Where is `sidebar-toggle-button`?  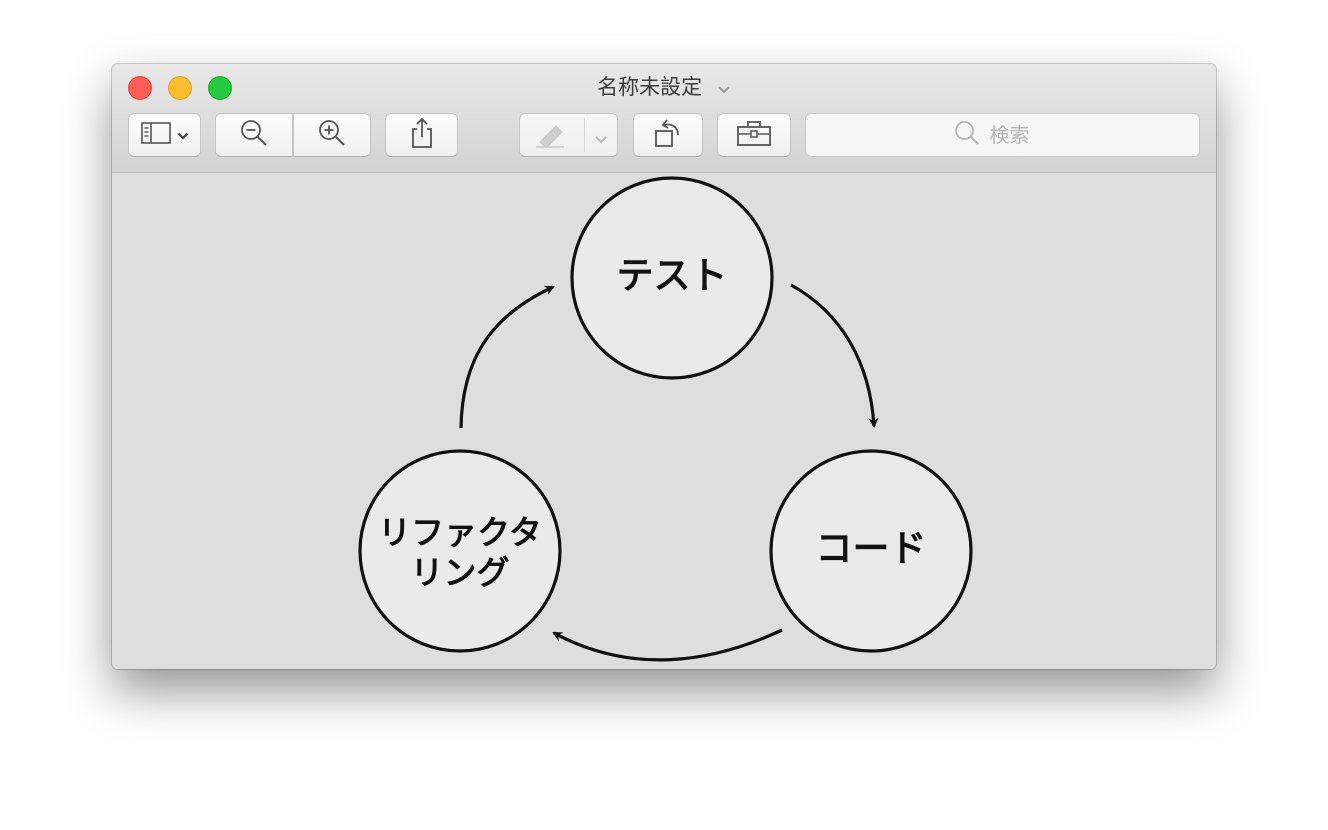
sidebar-toggle-button is located at coordinates (164, 135).